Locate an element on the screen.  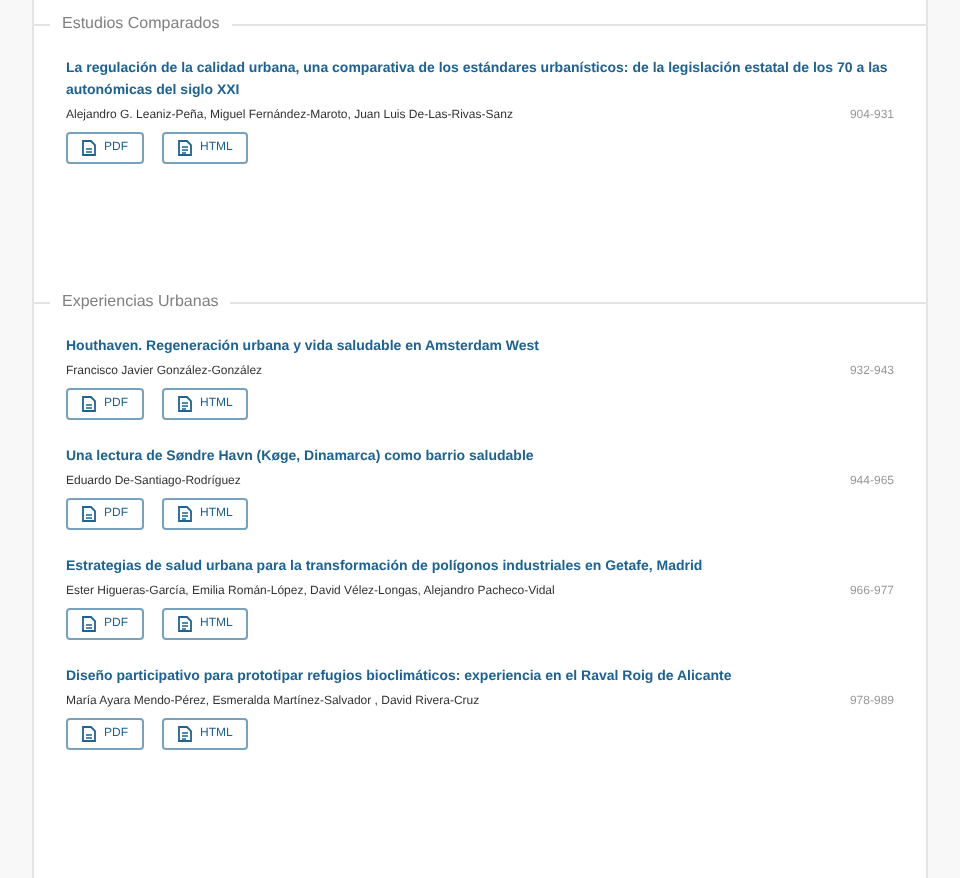
section-heading: Experiencias Urbanas is located at coordinates (140, 302).